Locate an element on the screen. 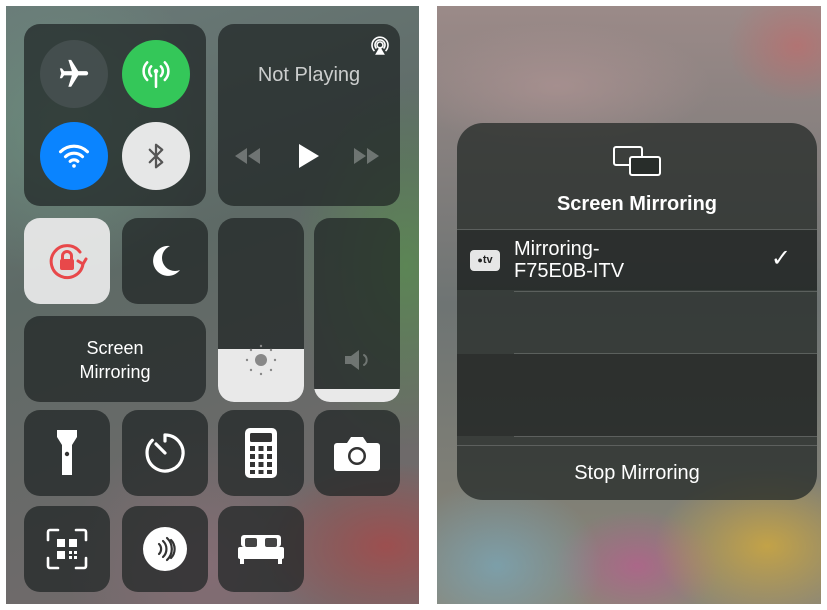 The height and width of the screenshot is (610, 827). do-not-disturb-toggle is located at coordinates (165, 261).